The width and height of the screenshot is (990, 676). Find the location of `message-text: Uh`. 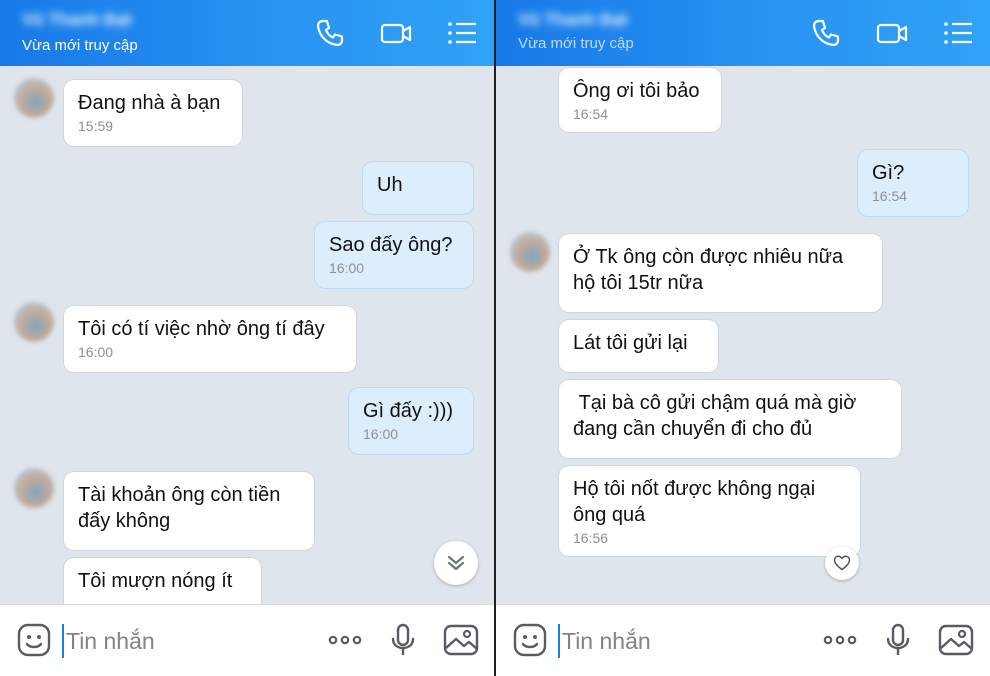

message-text: Uh is located at coordinates (390, 185).